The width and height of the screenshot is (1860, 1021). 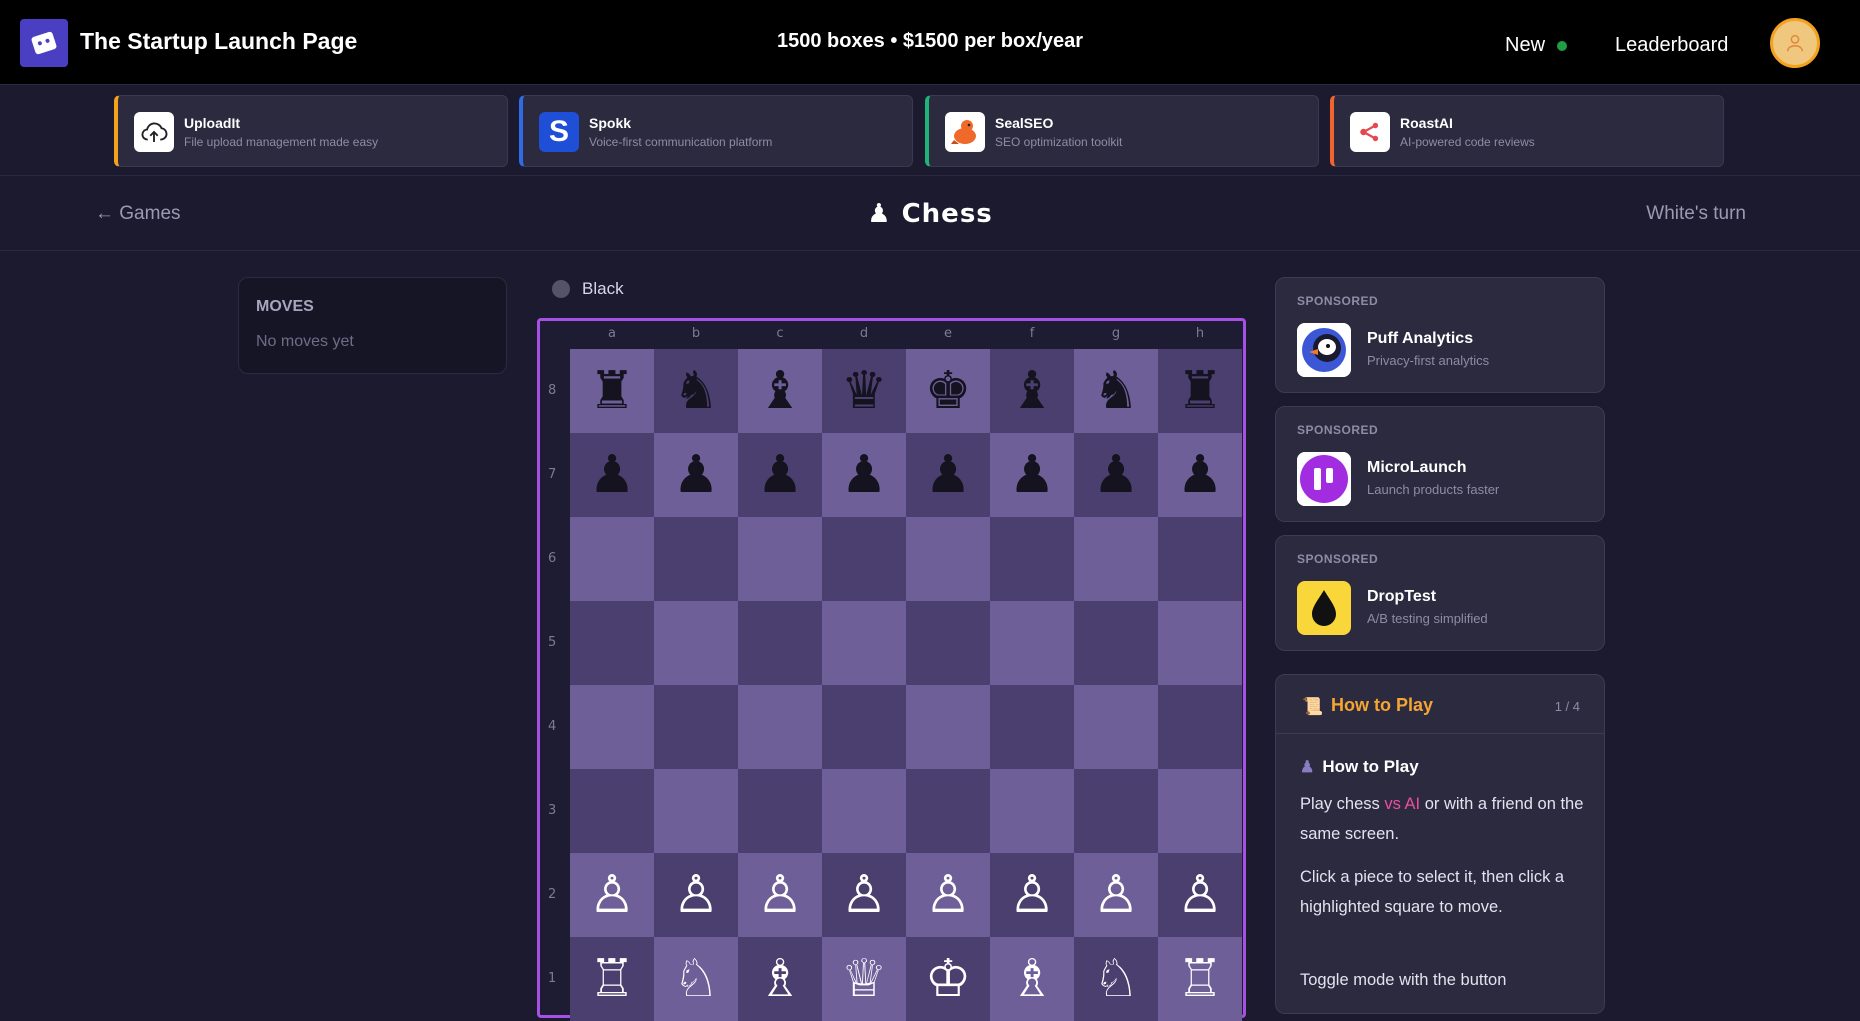 I want to click on square-c1: ♗, so click(x=780, y=979).